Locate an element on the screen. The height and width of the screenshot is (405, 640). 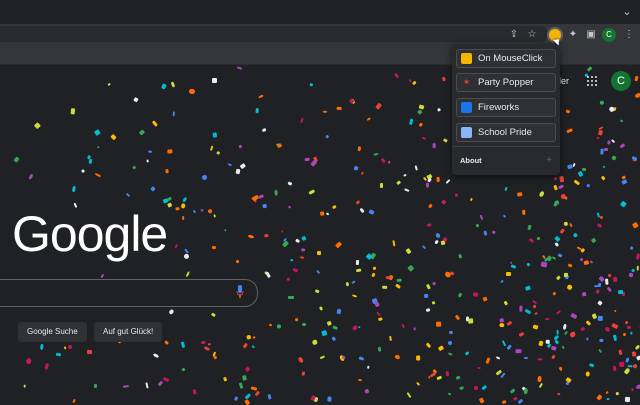
about-section: About + is located at coordinates (506, 161).